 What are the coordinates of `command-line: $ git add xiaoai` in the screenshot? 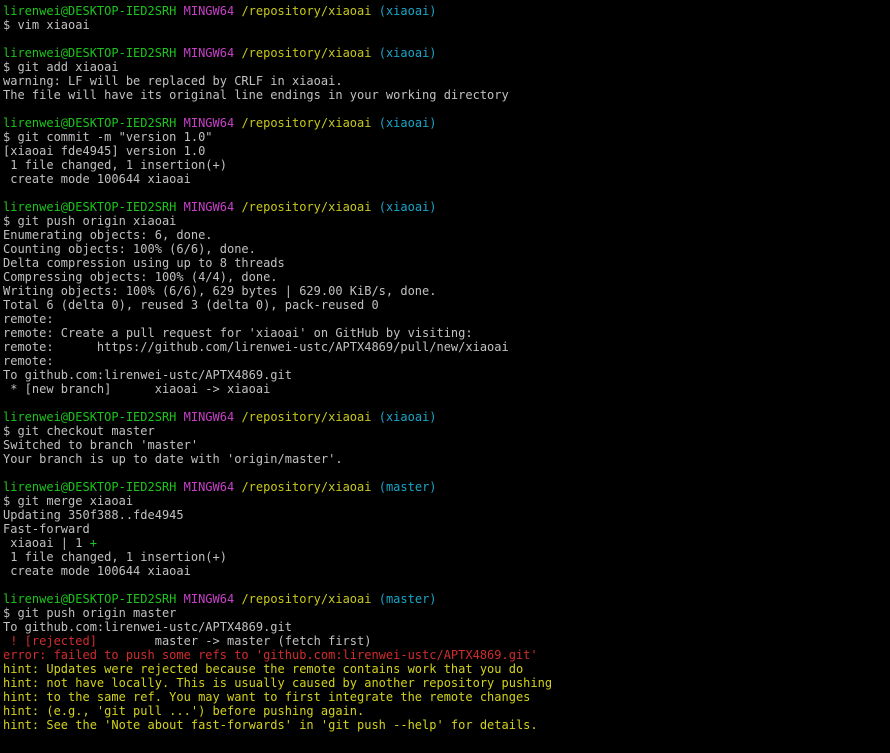 It's located at (61, 67).